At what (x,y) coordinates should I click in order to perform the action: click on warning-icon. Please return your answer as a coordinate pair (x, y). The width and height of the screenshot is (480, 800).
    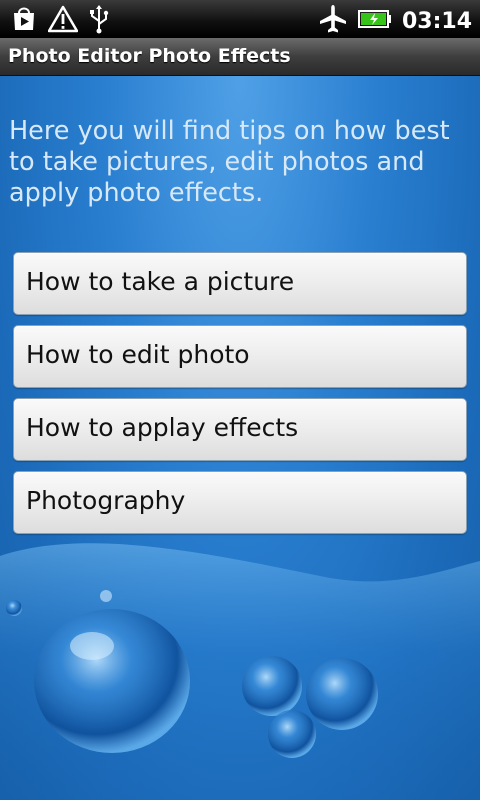
    Looking at the image, I should click on (63, 21).